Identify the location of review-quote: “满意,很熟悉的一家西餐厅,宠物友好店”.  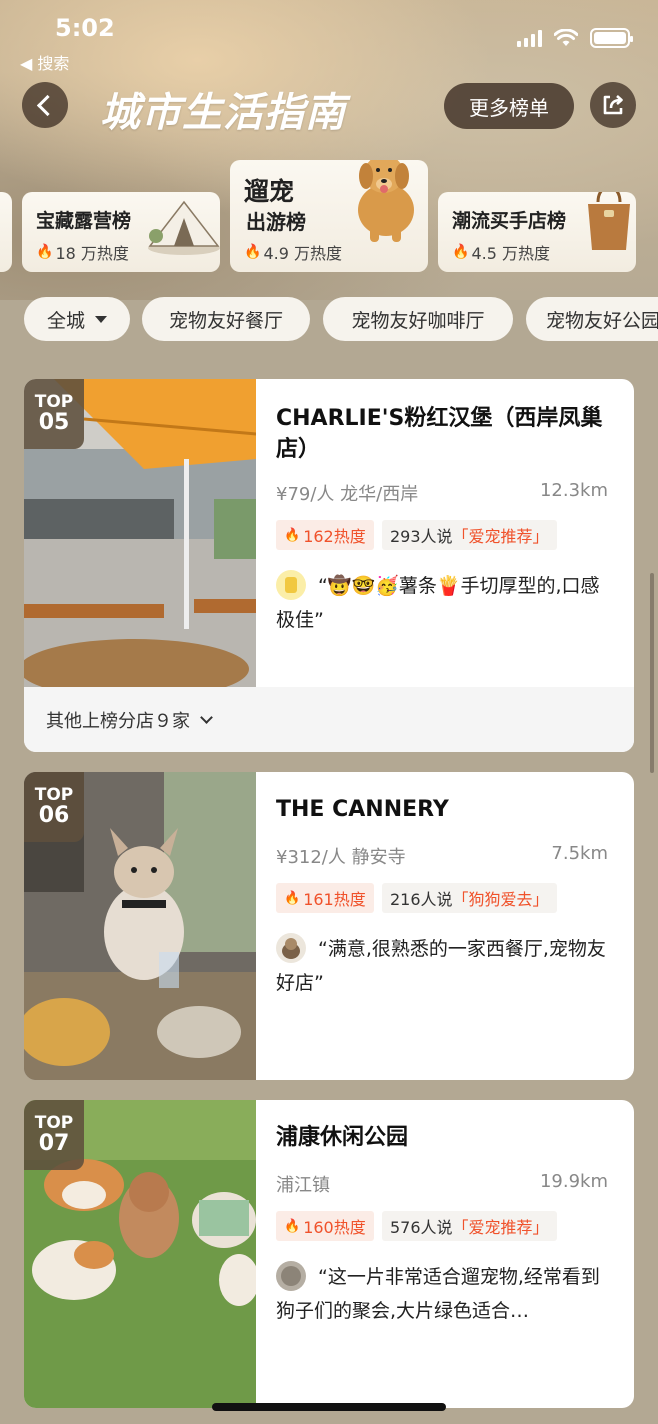
(441, 966).